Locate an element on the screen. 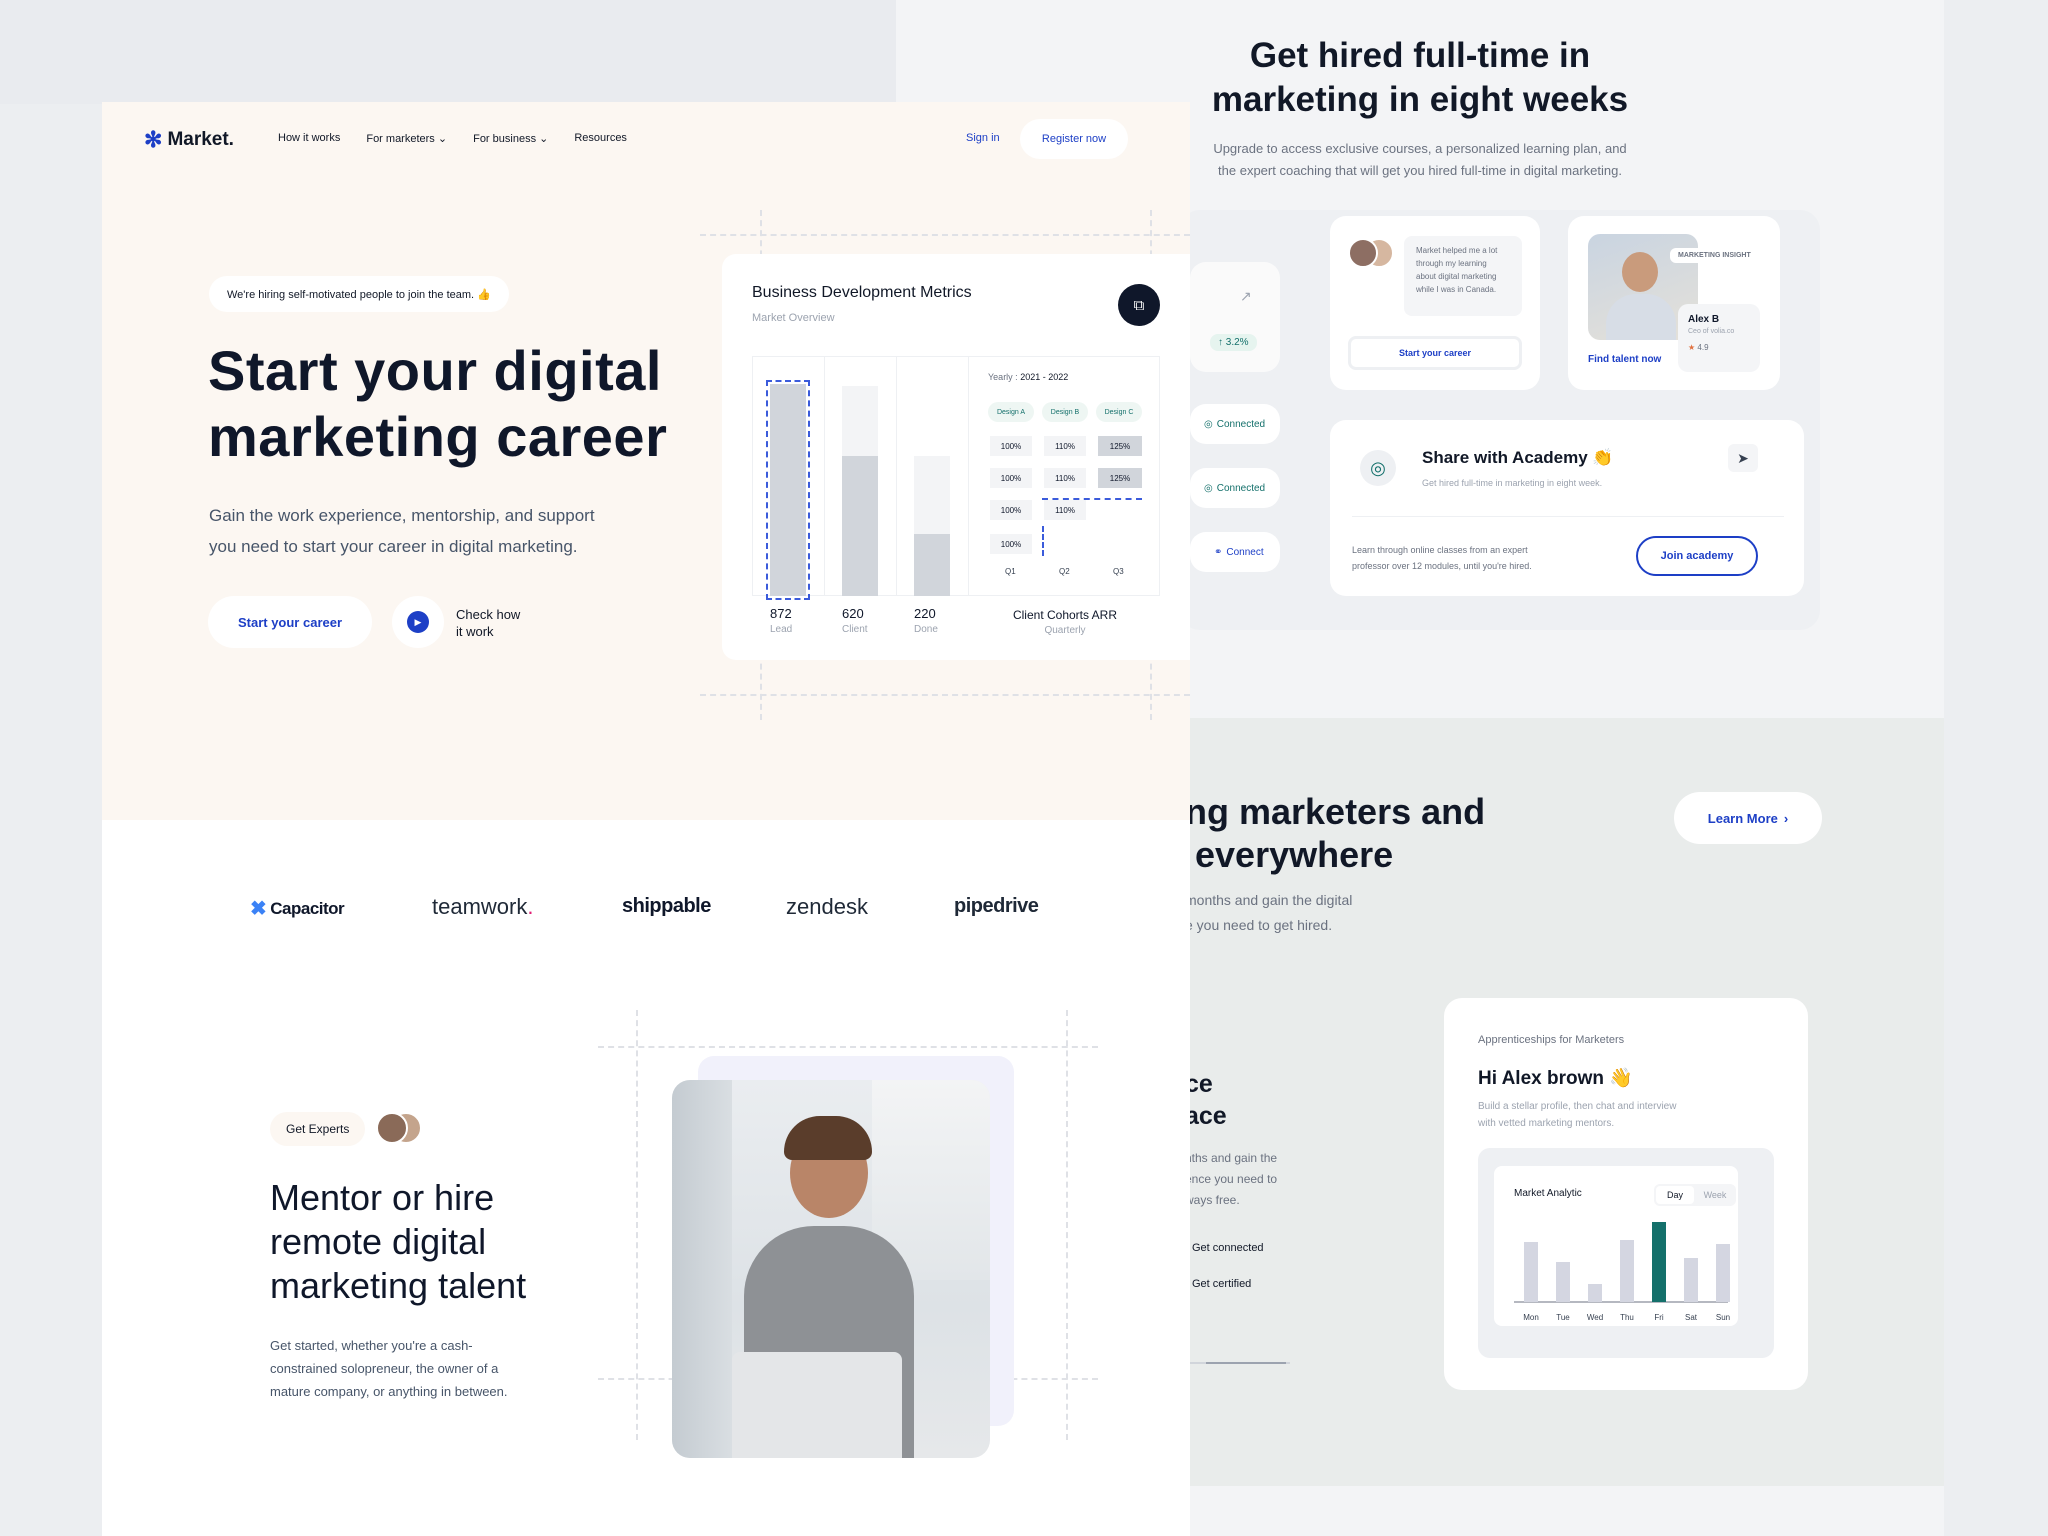 Image resolution: width=2048 pixels, height=1536 pixels. chart-tick-label: Wed is located at coordinates (1595, 1317).